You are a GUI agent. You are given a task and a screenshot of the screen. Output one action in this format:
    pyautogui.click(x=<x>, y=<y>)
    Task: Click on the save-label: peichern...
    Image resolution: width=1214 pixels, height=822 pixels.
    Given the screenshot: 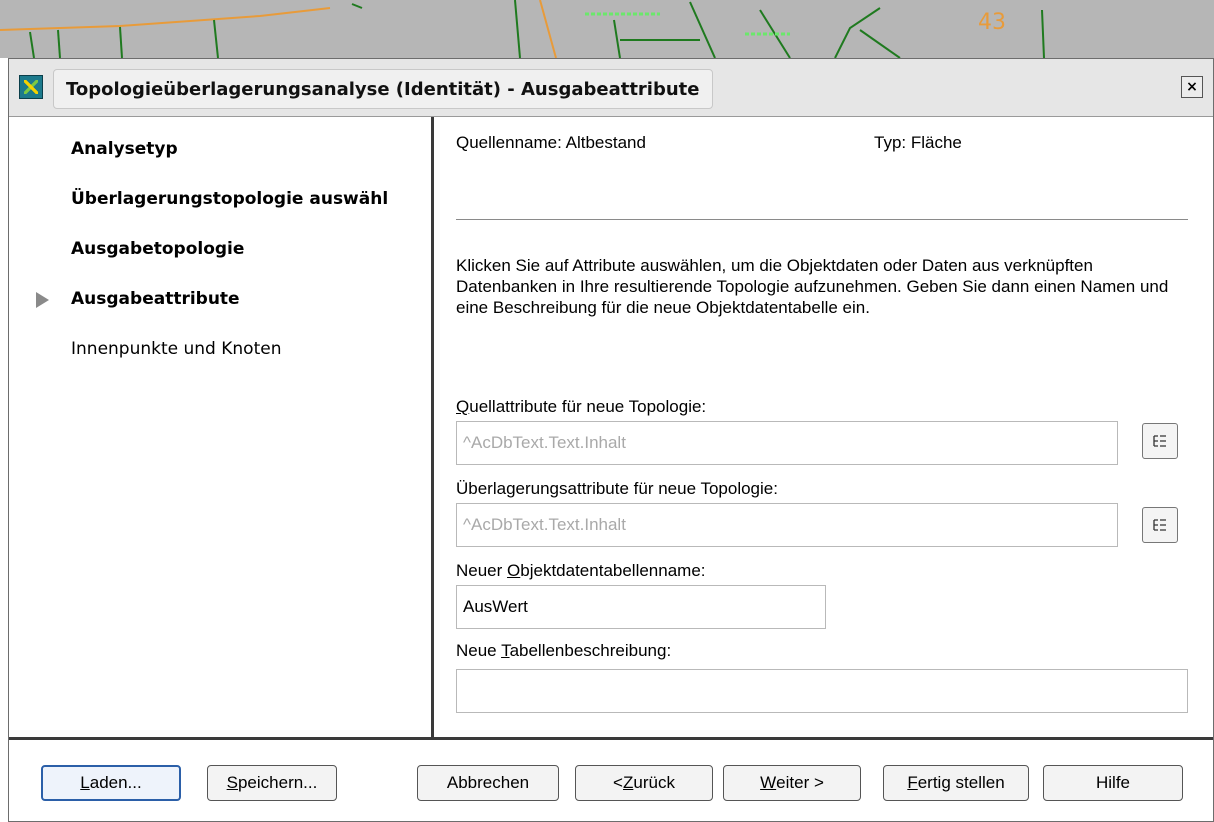 What is the action you would take?
    pyautogui.click(x=277, y=782)
    